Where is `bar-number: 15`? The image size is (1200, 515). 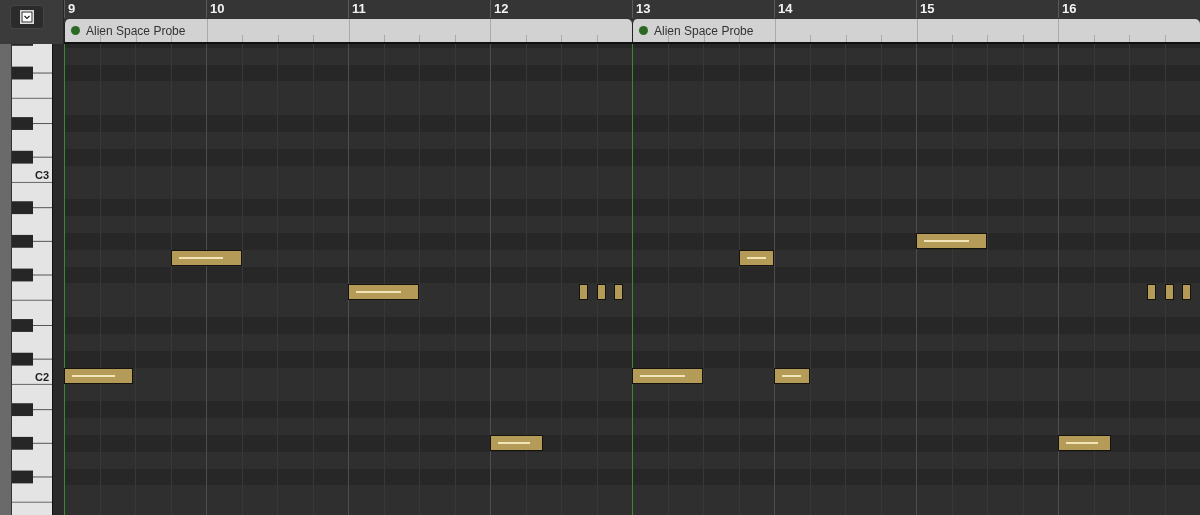
bar-number: 15 is located at coordinates (927, 9).